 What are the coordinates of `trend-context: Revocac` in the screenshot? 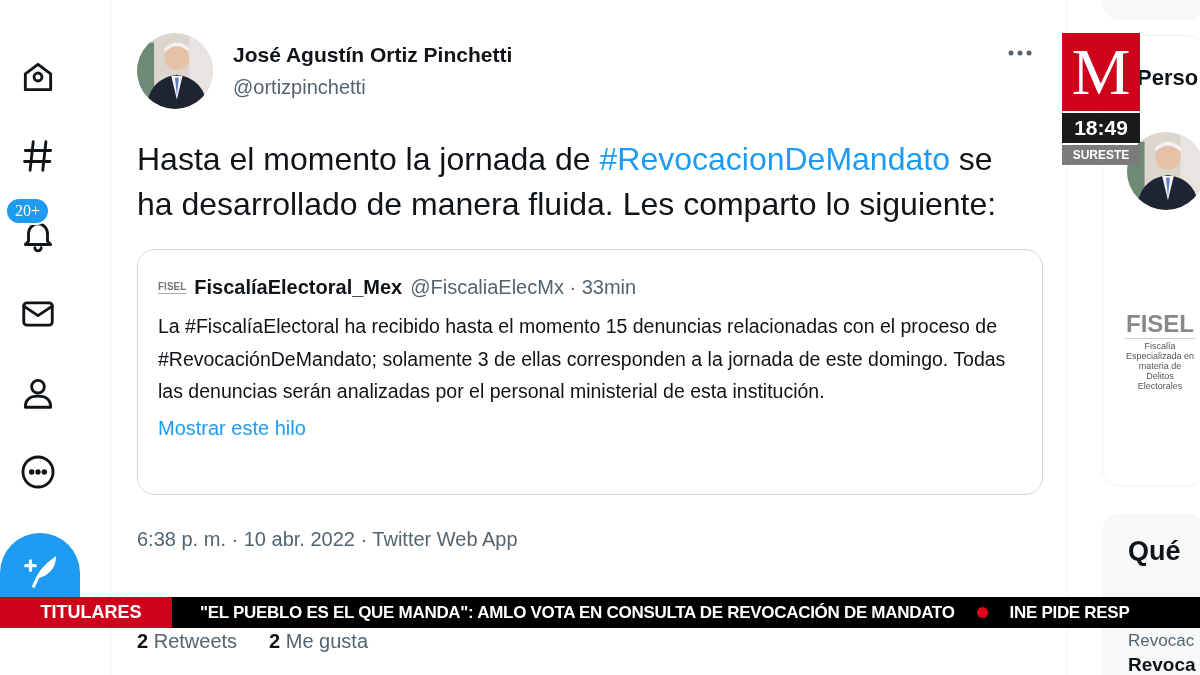 It's located at (1164, 641).